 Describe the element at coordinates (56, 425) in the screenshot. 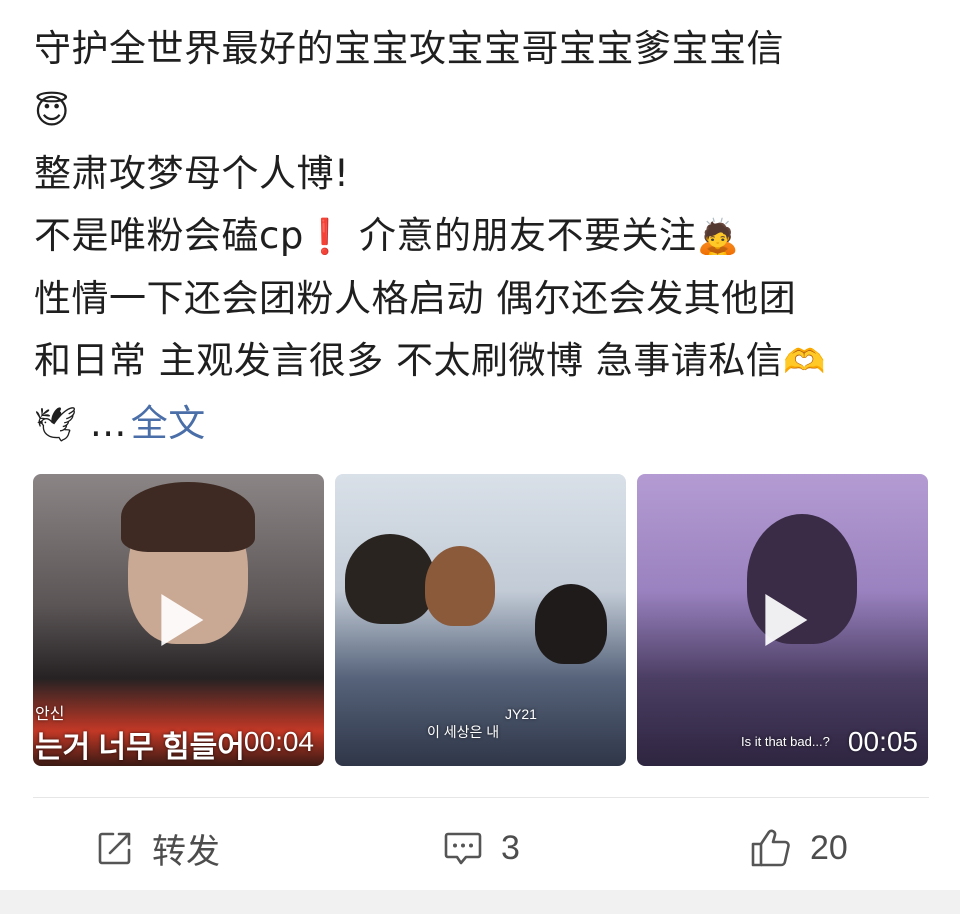

I see `dove-emoji-icon: 🕊` at that location.